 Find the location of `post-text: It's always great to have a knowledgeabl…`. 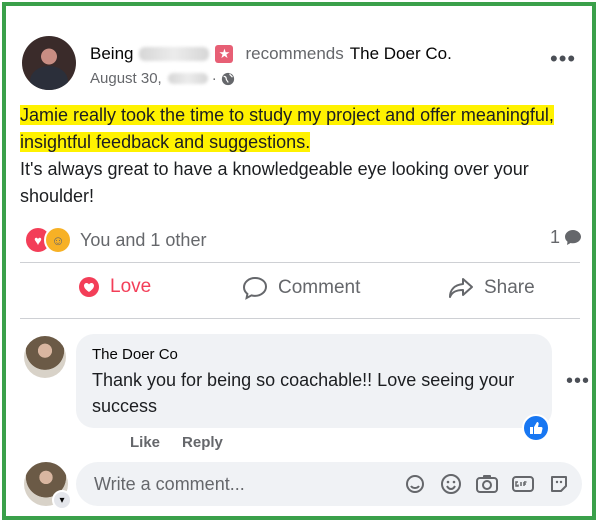

post-text: It's always great to have a knowledgeabl… is located at coordinates (274, 182).